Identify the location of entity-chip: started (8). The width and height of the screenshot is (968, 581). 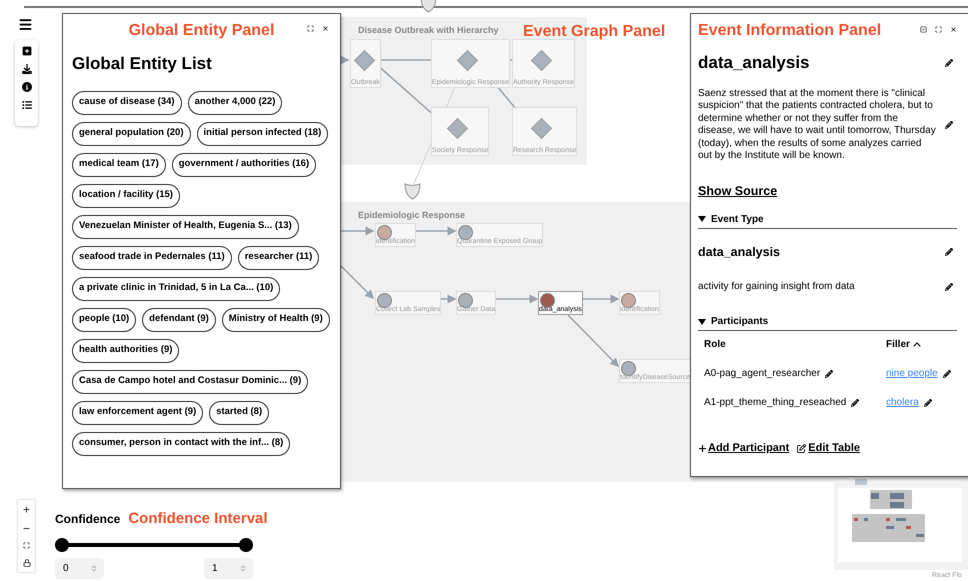
(239, 412).